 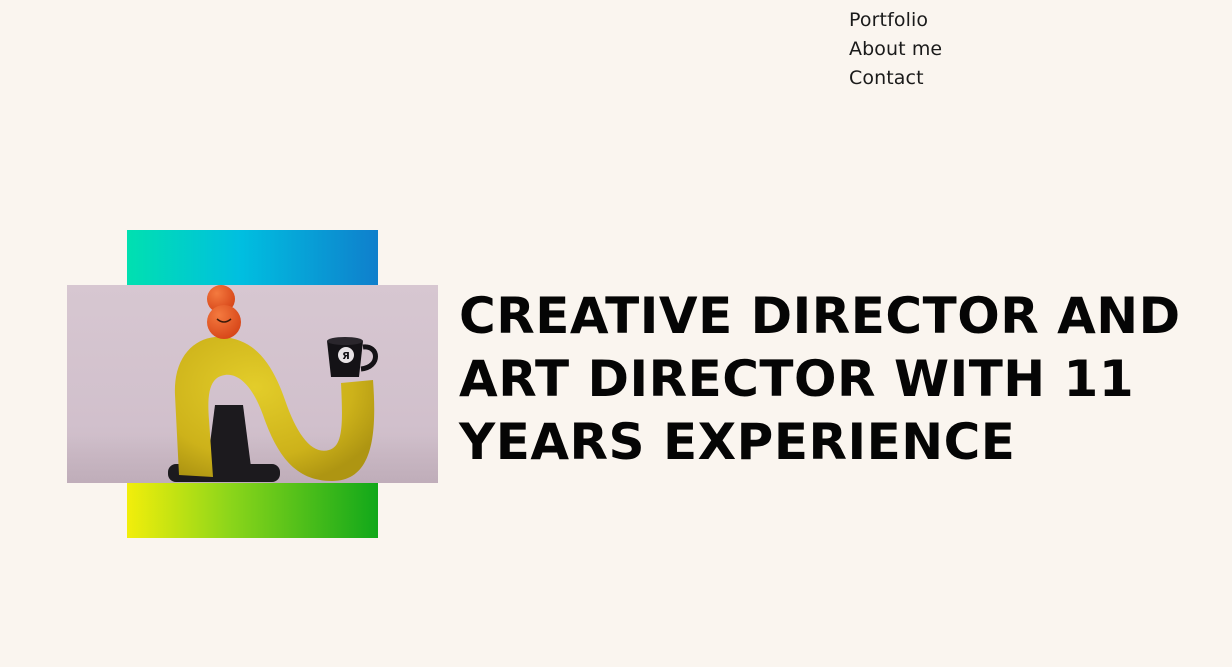 I want to click on headline-line-1: CREATIVE DIRECTOR AND, so click(x=820, y=316).